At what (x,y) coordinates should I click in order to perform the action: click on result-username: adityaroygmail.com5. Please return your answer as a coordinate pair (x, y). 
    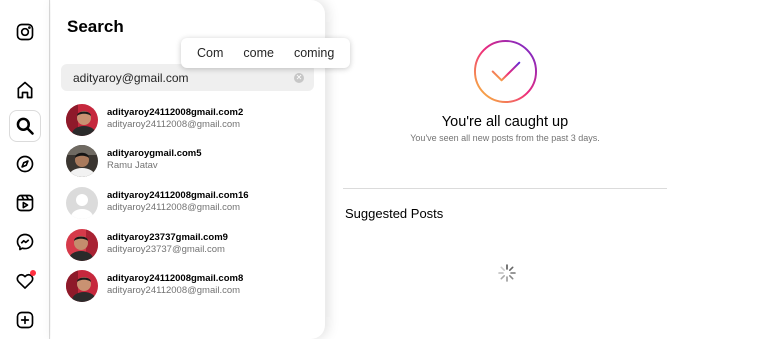
    Looking at the image, I should click on (154, 153).